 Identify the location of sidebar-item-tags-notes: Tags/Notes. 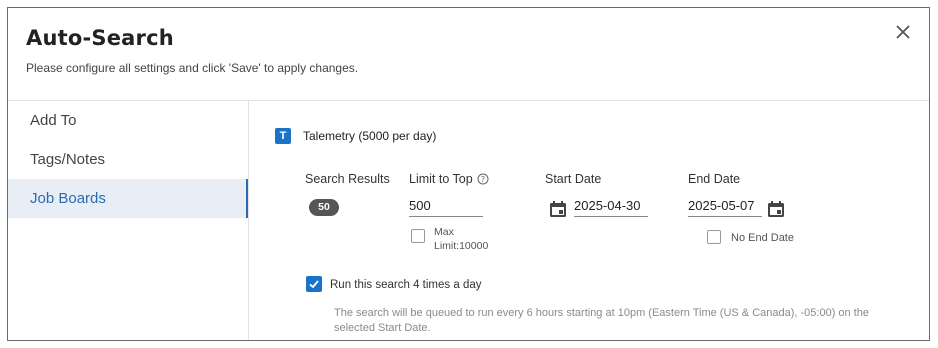
(128, 159).